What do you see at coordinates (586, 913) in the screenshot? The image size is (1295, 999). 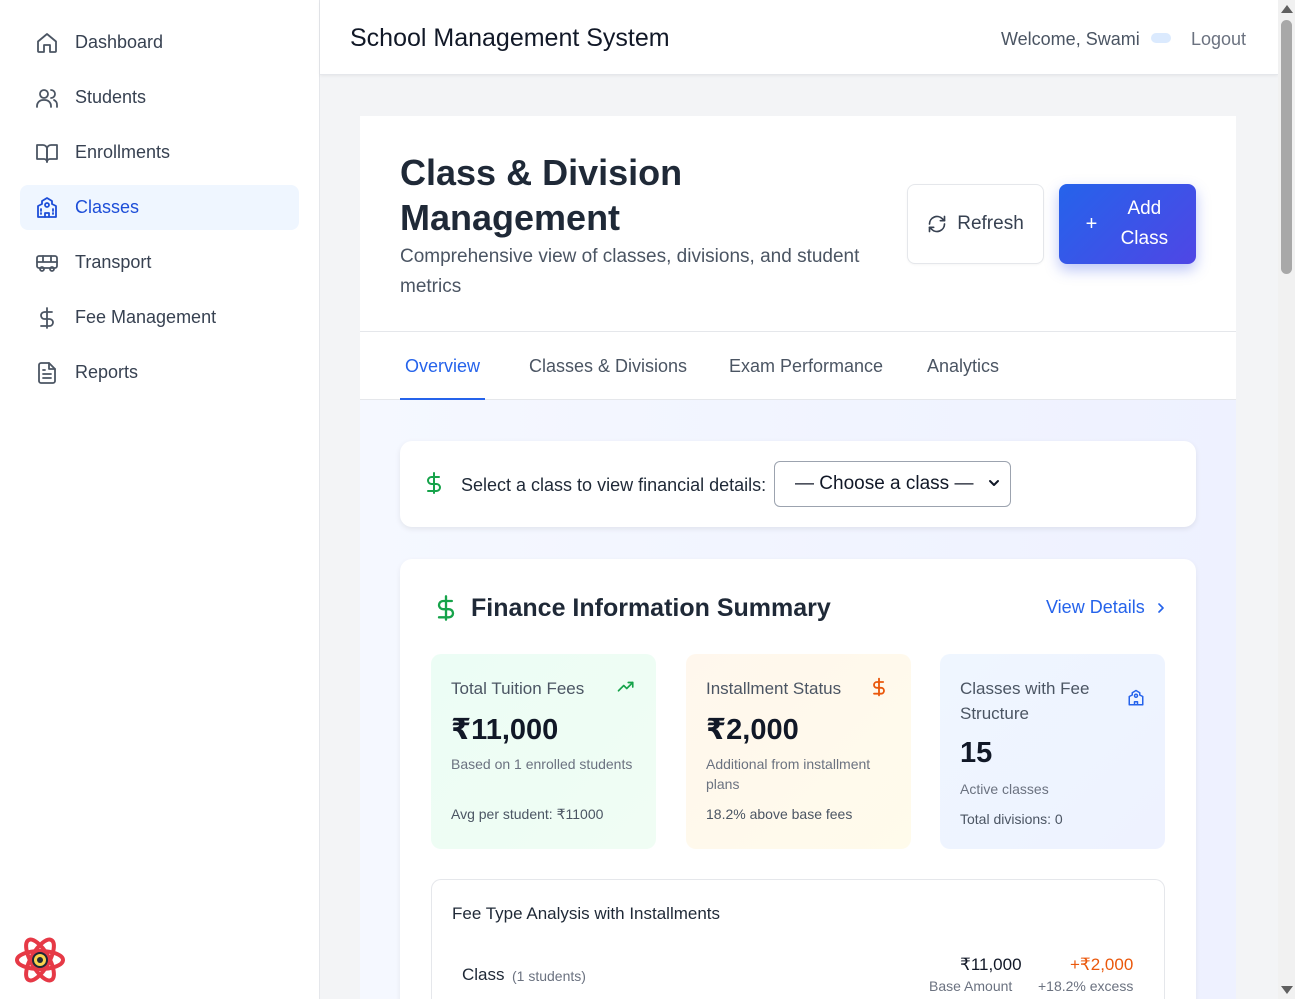 I see `fee-analysis-title: Fee Type Analysis with Installments` at bounding box center [586, 913].